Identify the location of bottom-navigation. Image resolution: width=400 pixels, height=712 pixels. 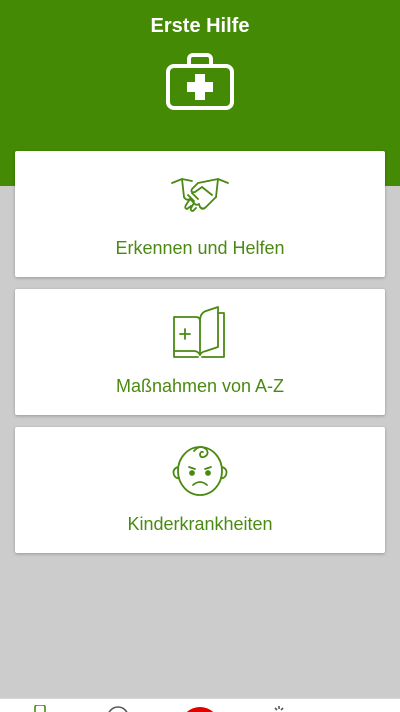
(200, 705).